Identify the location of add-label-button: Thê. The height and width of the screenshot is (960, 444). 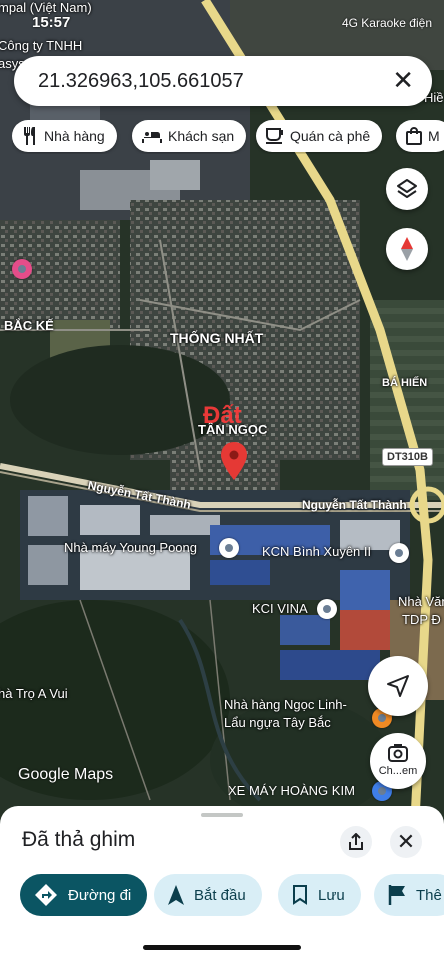
(409, 895).